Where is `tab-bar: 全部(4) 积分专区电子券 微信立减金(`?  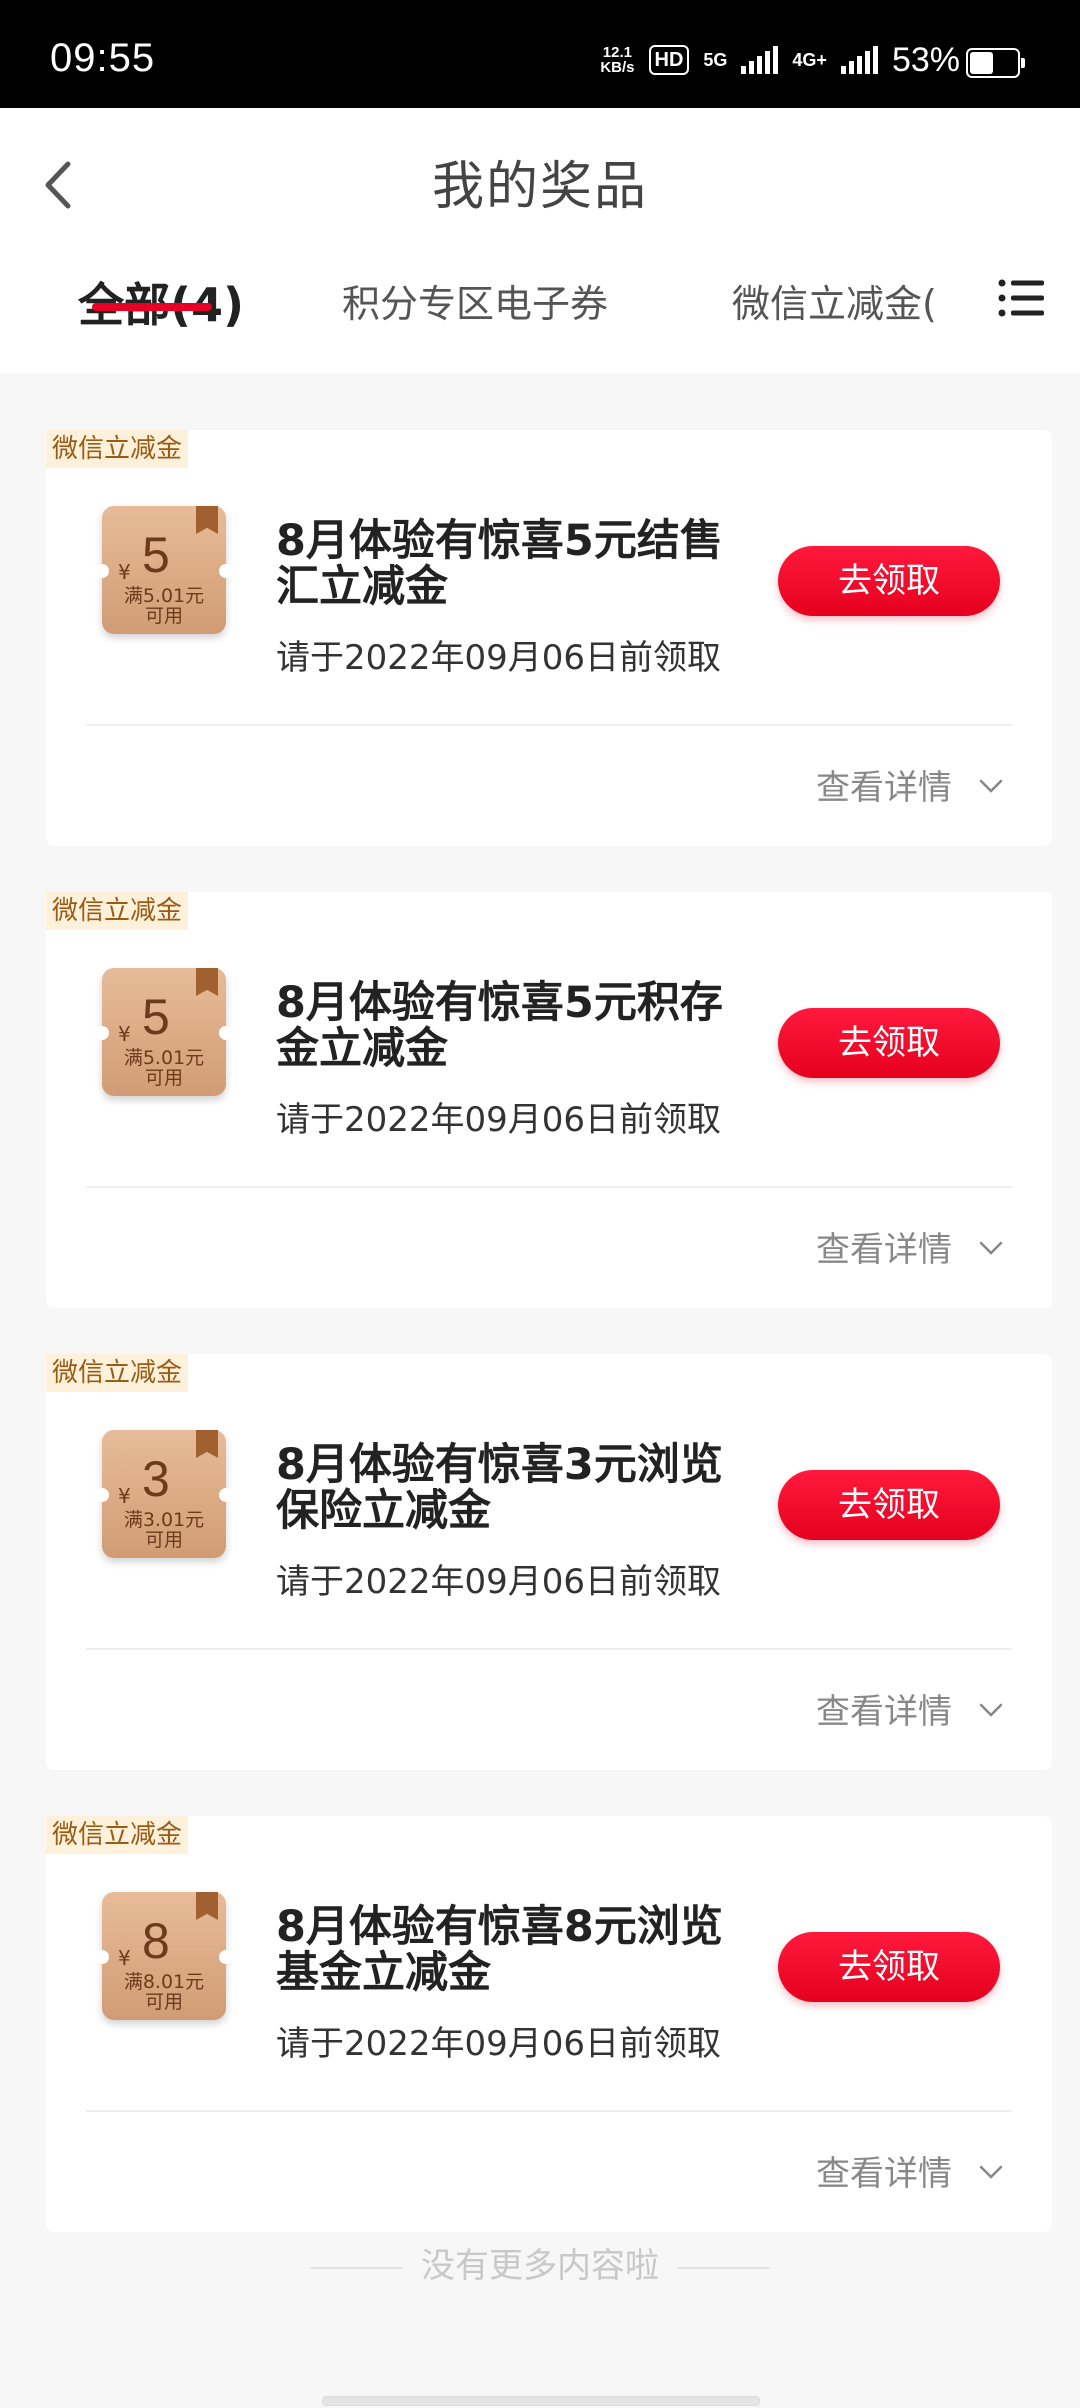
tab-bar: 全部(4) 积分专区电子券 微信立减金( is located at coordinates (540, 323).